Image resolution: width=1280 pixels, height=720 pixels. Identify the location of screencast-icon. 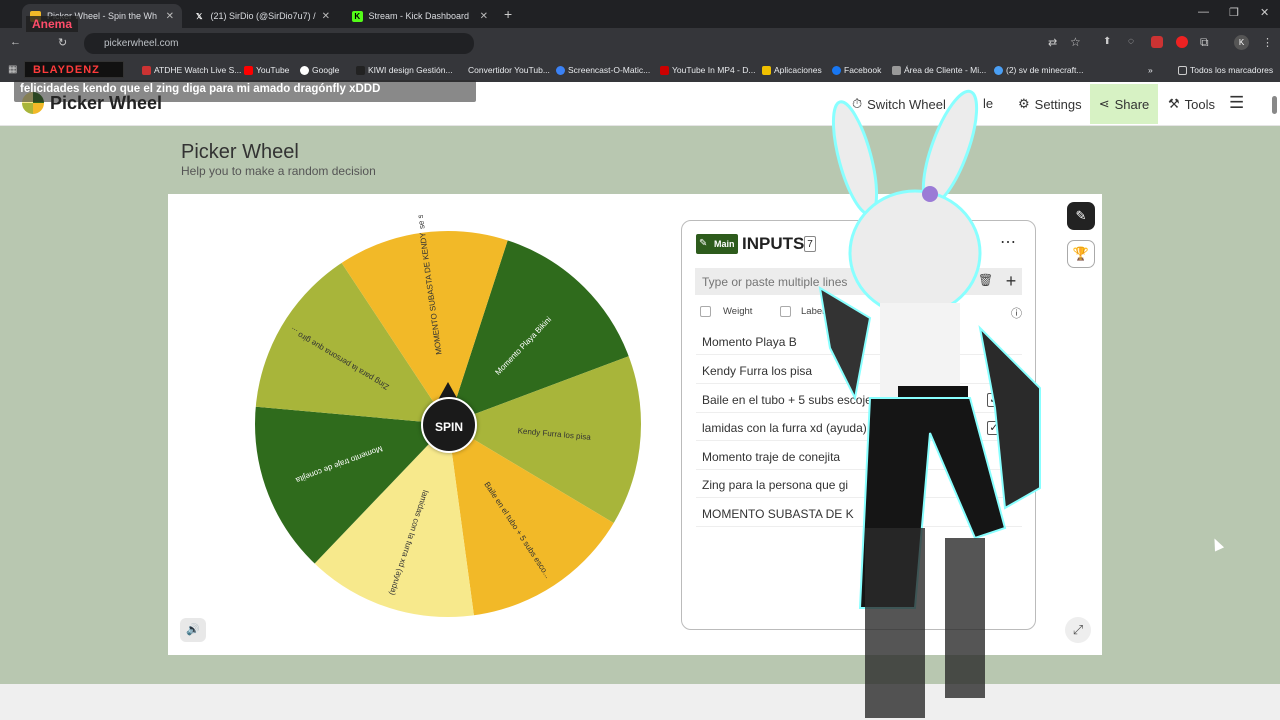
(560, 70).